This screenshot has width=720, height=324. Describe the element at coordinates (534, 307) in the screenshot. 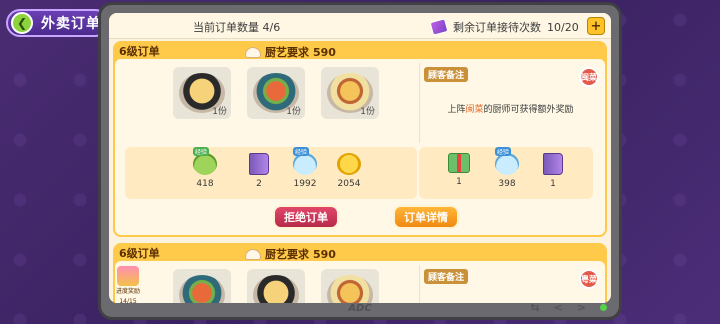

I see `swap-icon: ⇆` at that location.